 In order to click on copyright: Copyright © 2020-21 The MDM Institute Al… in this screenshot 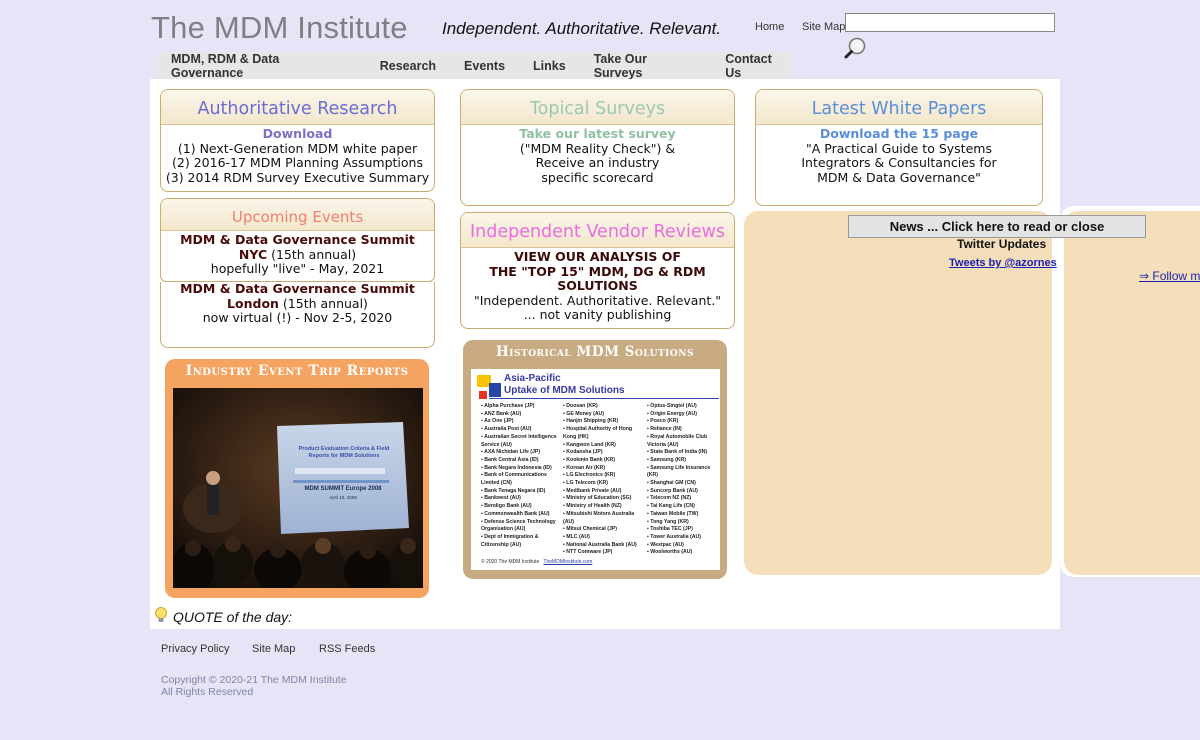, I will do `click(254, 686)`.